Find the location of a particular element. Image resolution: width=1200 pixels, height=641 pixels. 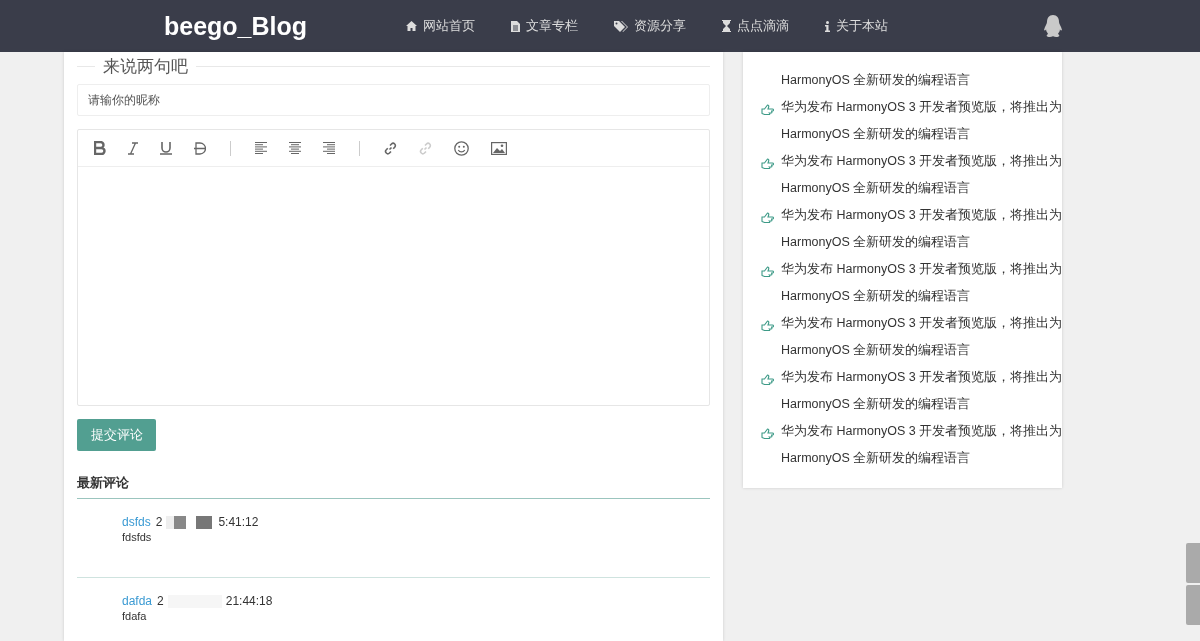

nav-link: 点点滴滴 is located at coordinates (755, 26).